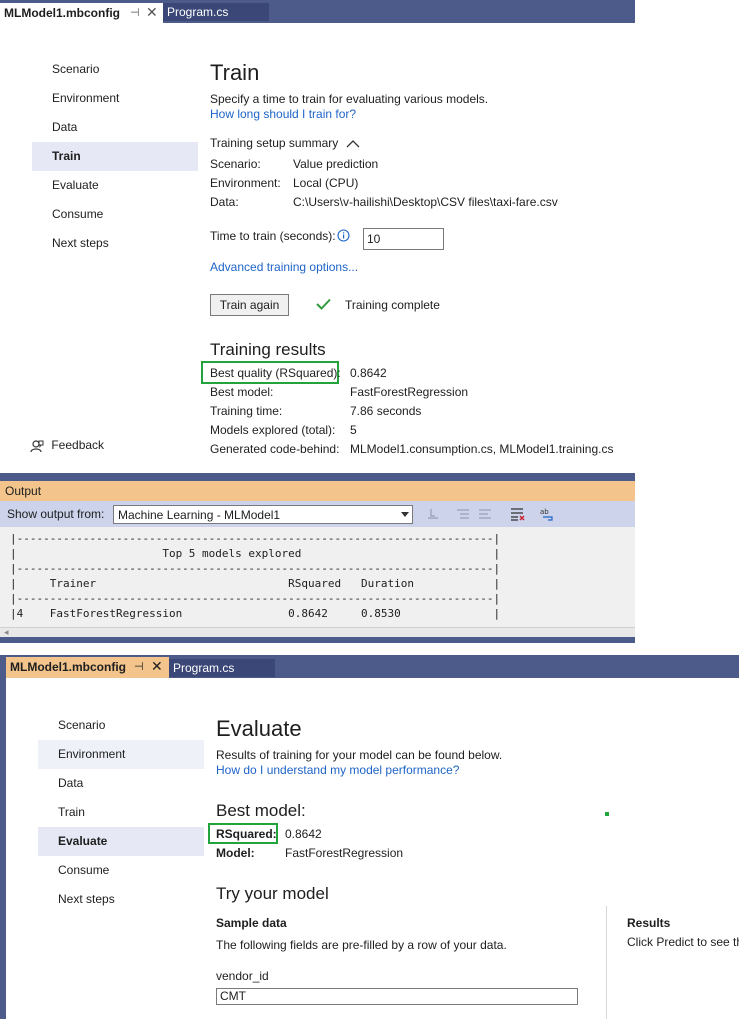  What do you see at coordinates (317, 477) in the screenshot?
I see `output-divider` at bounding box center [317, 477].